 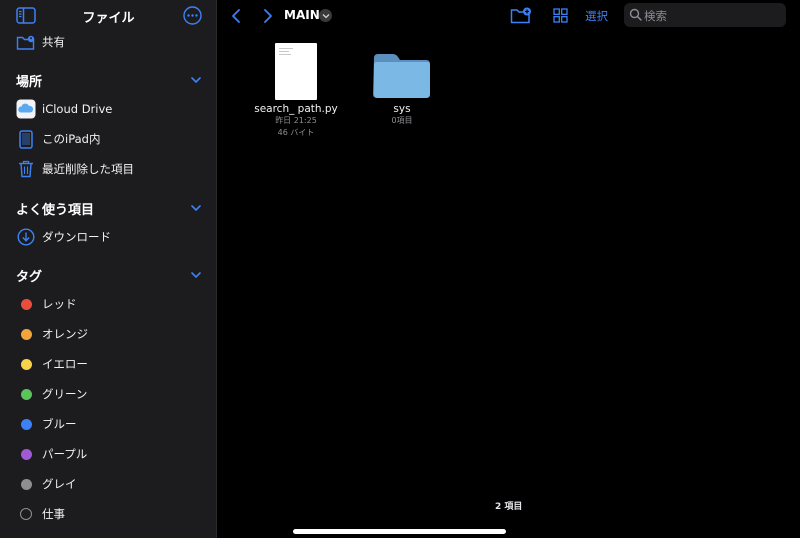 What do you see at coordinates (88, 169) in the screenshot?
I see `sidebar-item-label: 最近削除した項目` at bounding box center [88, 169].